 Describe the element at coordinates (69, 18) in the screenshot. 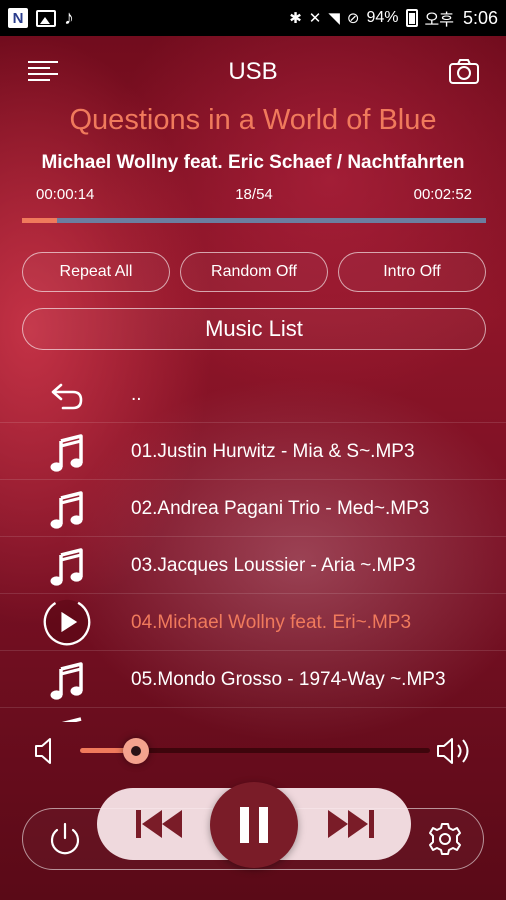

I see `music-notification-icon: ♪` at that location.